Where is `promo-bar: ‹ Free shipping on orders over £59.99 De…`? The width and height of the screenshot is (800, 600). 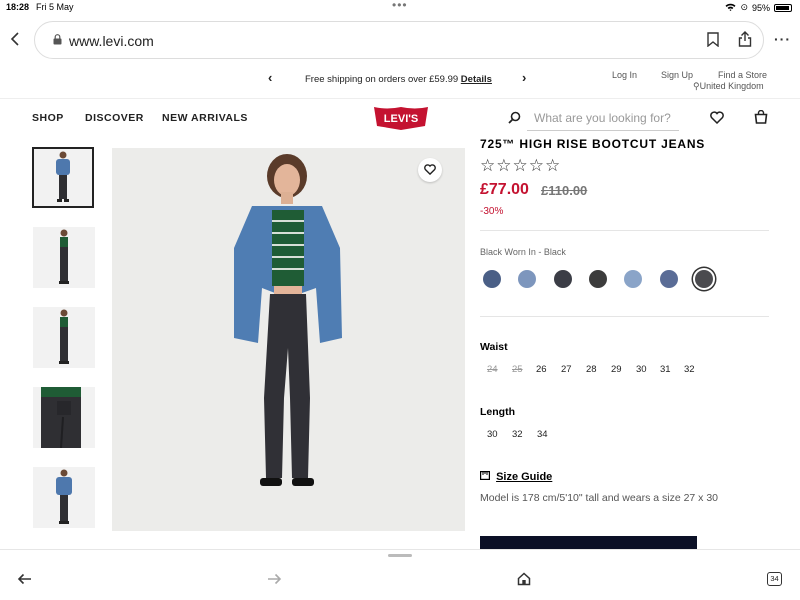
promo-bar: ‹ Free shipping on orders over £59.99 De… is located at coordinates (400, 79).